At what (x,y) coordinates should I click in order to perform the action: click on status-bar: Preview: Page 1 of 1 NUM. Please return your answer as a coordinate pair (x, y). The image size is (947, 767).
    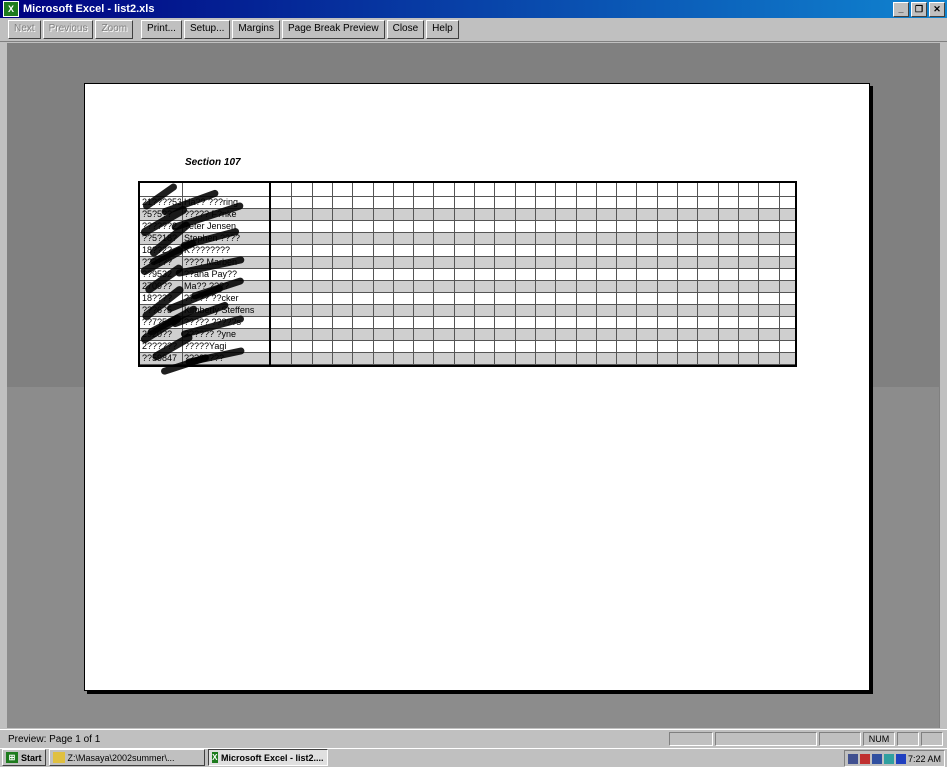
    Looking at the image, I should click on (473, 738).